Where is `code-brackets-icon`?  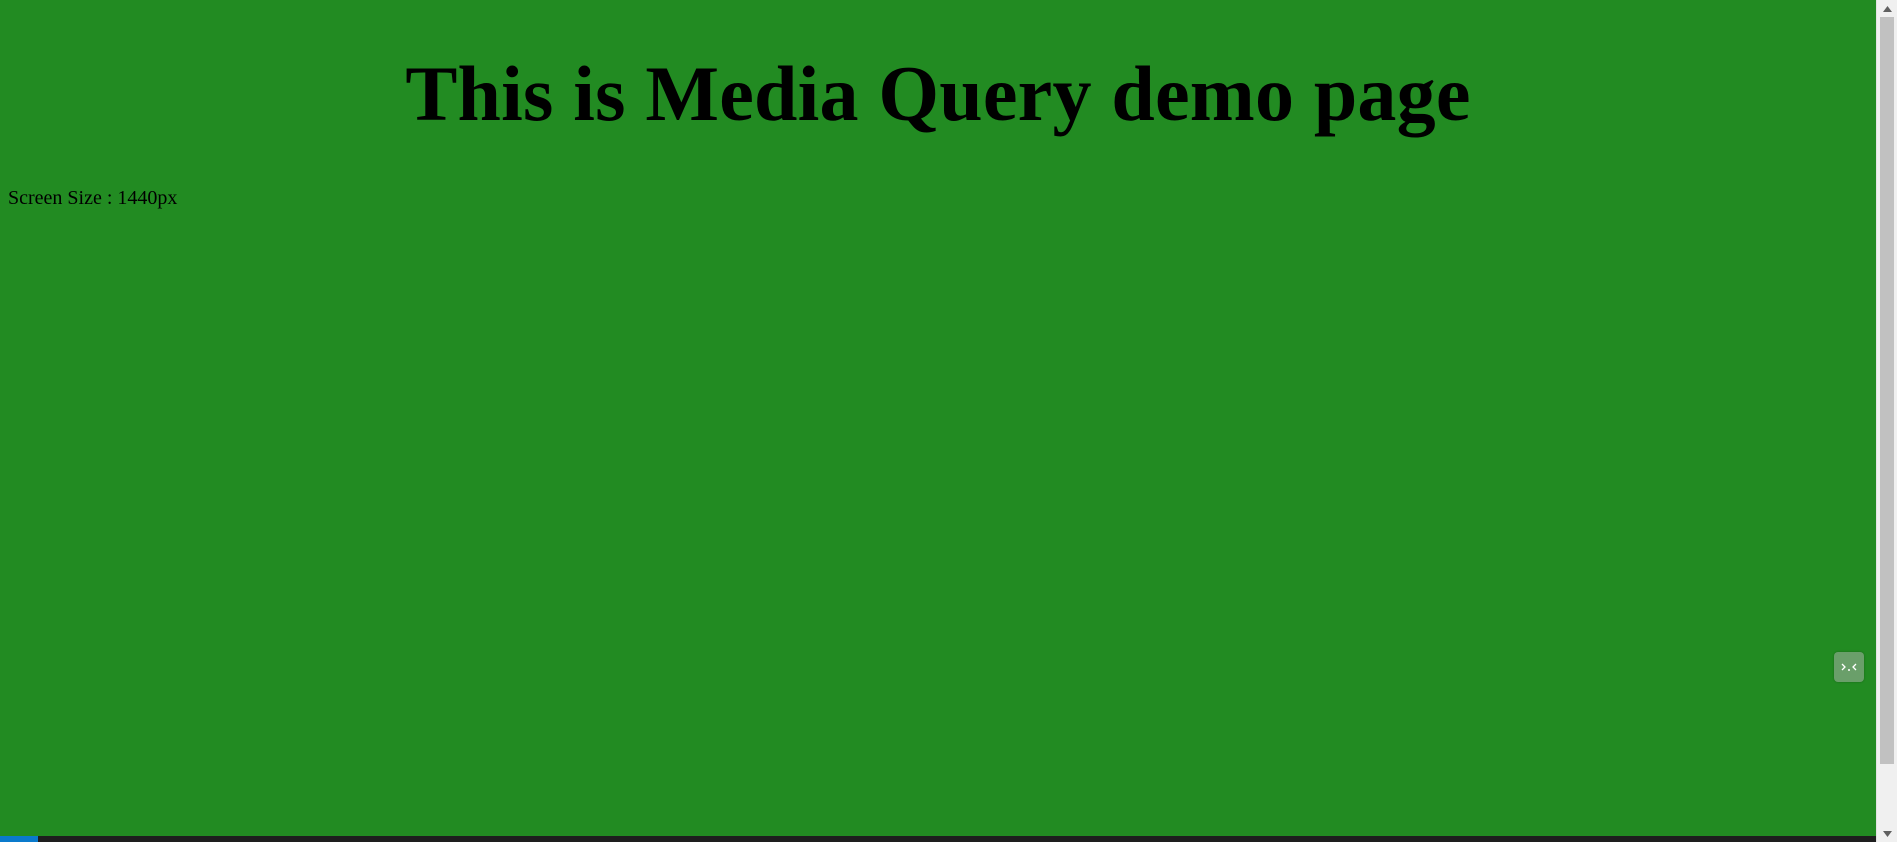
code-brackets-icon is located at coordinates (1849, 667).